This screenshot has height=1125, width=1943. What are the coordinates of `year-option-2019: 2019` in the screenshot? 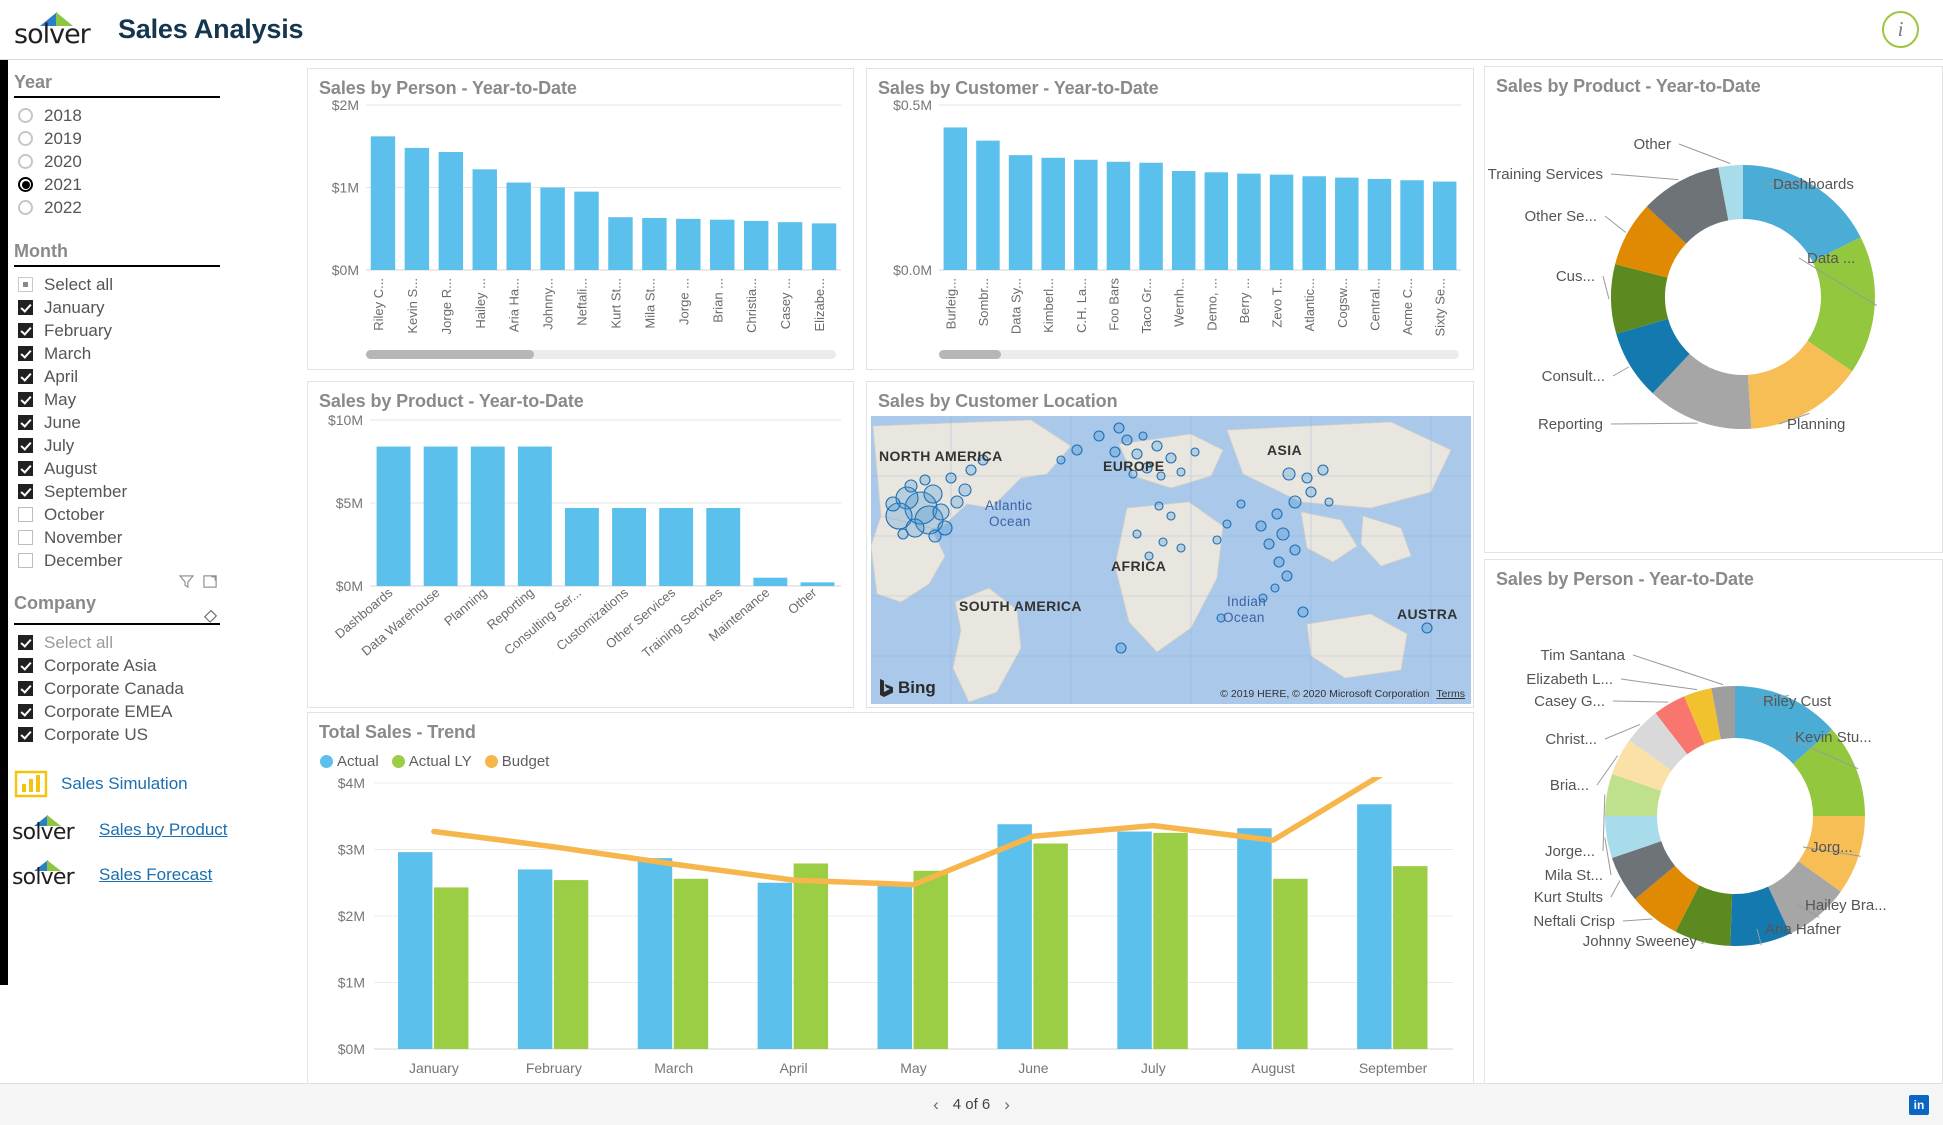 It's located at (126, 138).